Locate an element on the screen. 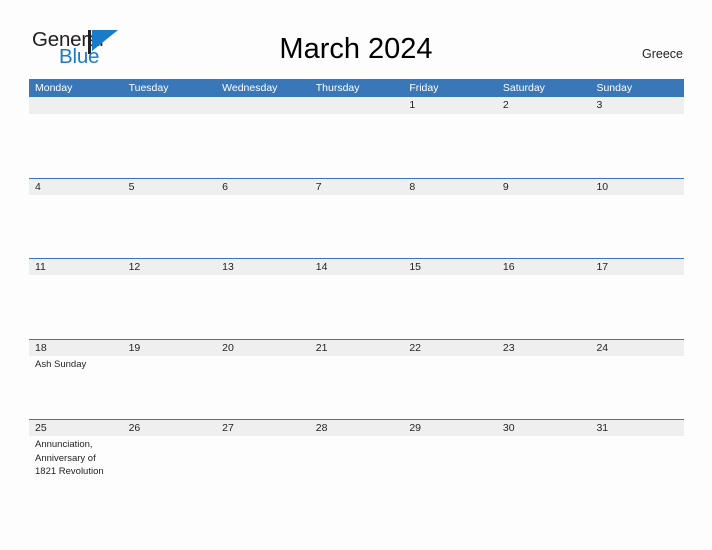 This screenshot has height=550, width=712. day-number-5: 5 is located at coordinates (170, 187).